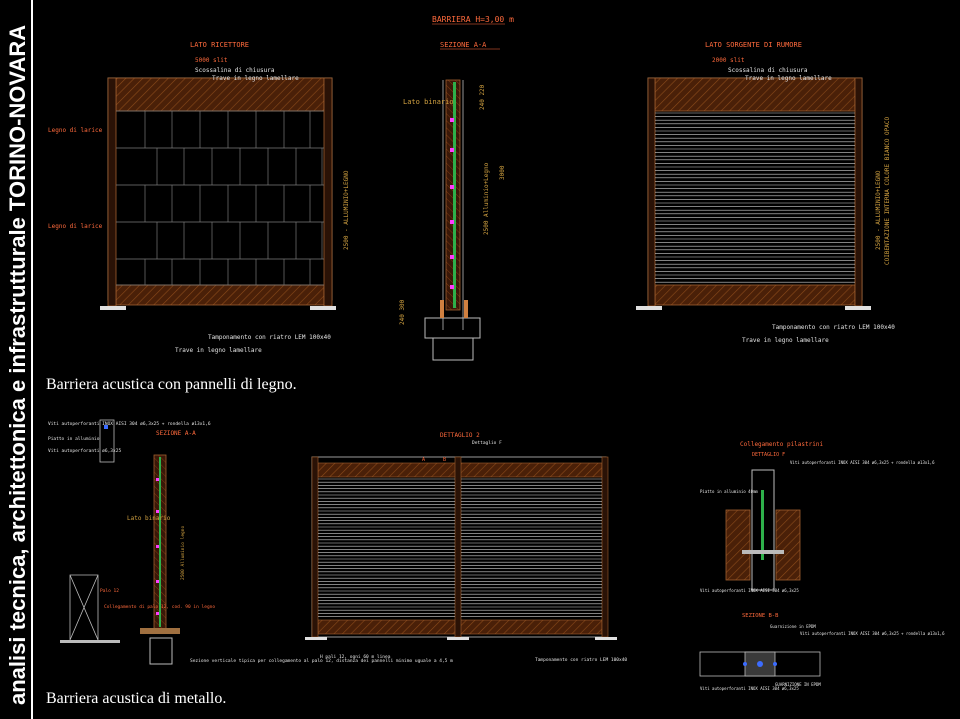 Image resolution: width=960 pixels, height=719 pixels. I want to click on right-glulam-bottom: Trave in legno lamellare, so click(785, 340).